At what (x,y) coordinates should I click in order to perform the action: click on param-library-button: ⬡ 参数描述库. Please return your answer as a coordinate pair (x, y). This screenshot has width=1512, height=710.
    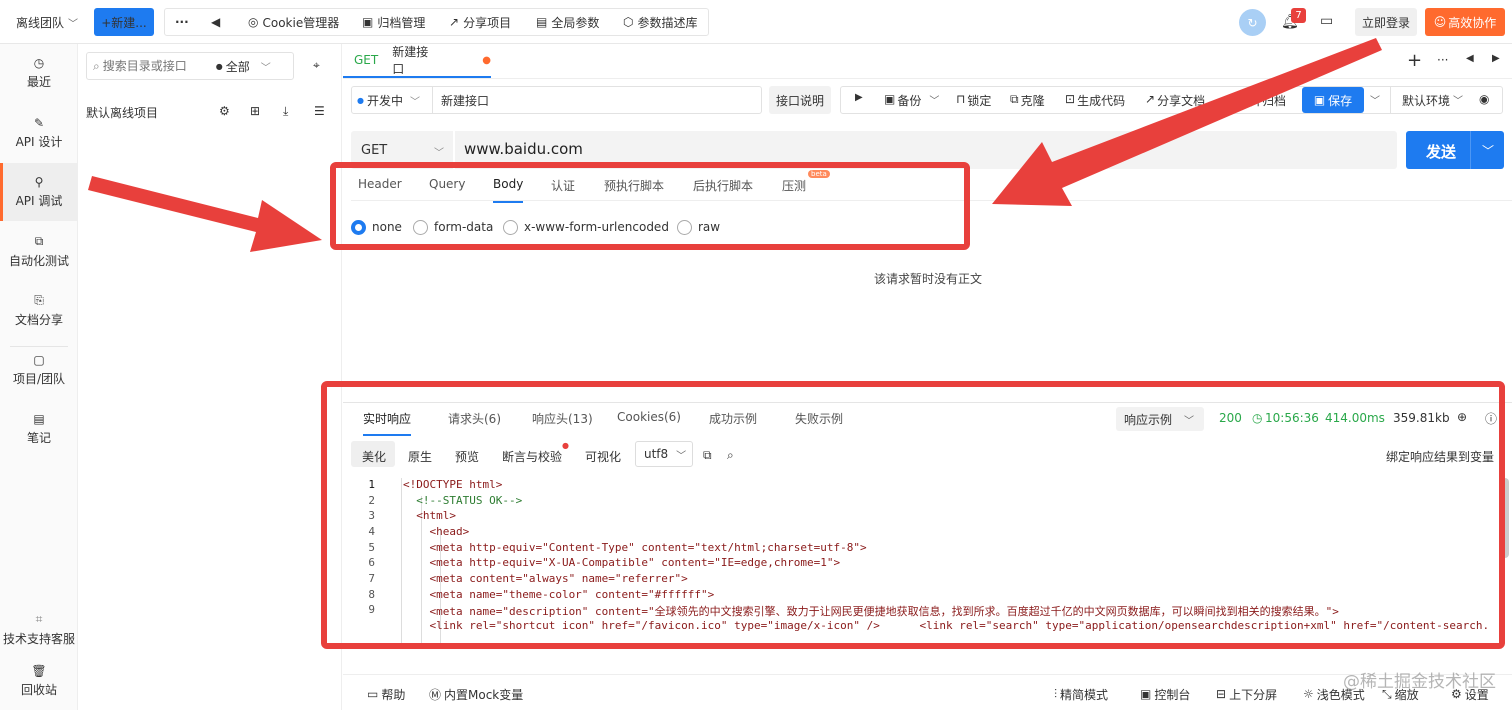
    Looking at the image, I should click on (660, 22).